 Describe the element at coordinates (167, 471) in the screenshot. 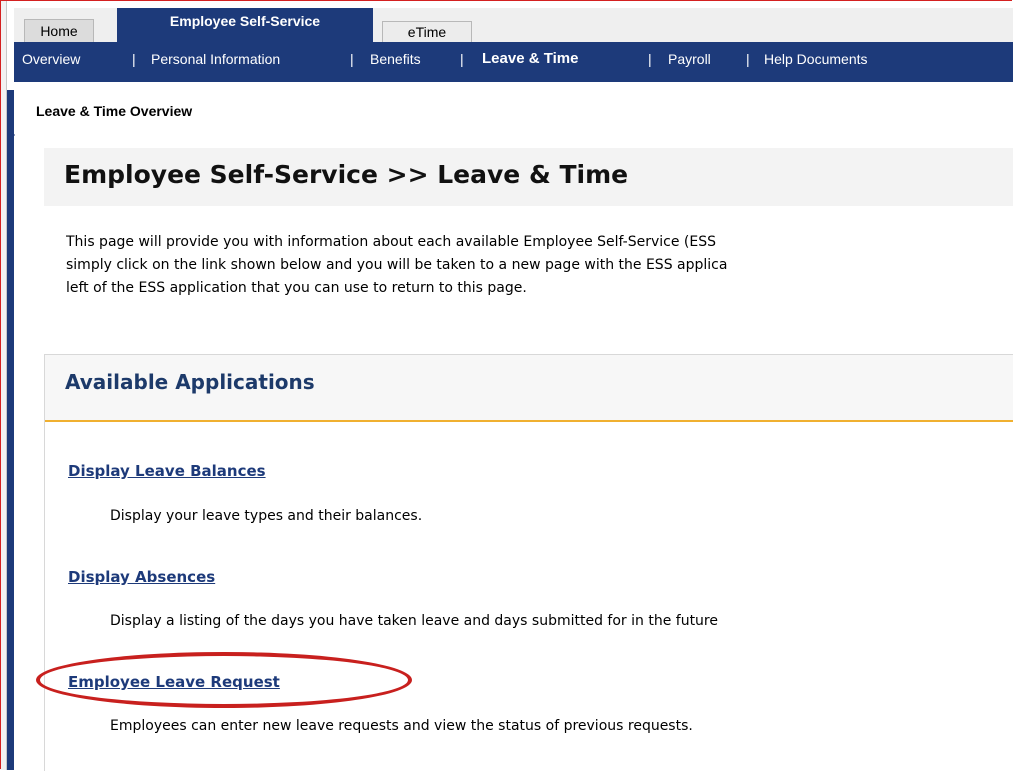

I see `display-leave-balances-link: Display Leave Balances` at that location.